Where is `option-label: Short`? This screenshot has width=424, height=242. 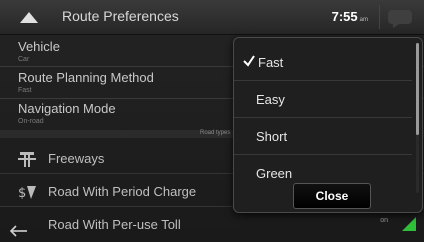 option-label: Short is located at coordinates (272, 136).